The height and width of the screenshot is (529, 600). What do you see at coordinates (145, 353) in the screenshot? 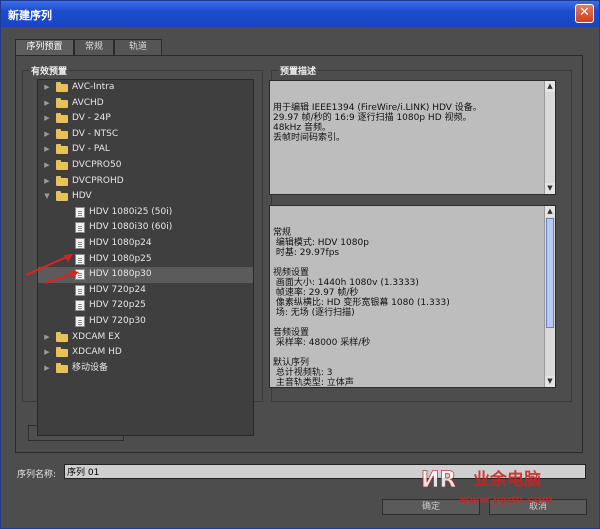
I see `preset-folder-row: ▶ XDCAM HD` at bounding box center [145, 353].